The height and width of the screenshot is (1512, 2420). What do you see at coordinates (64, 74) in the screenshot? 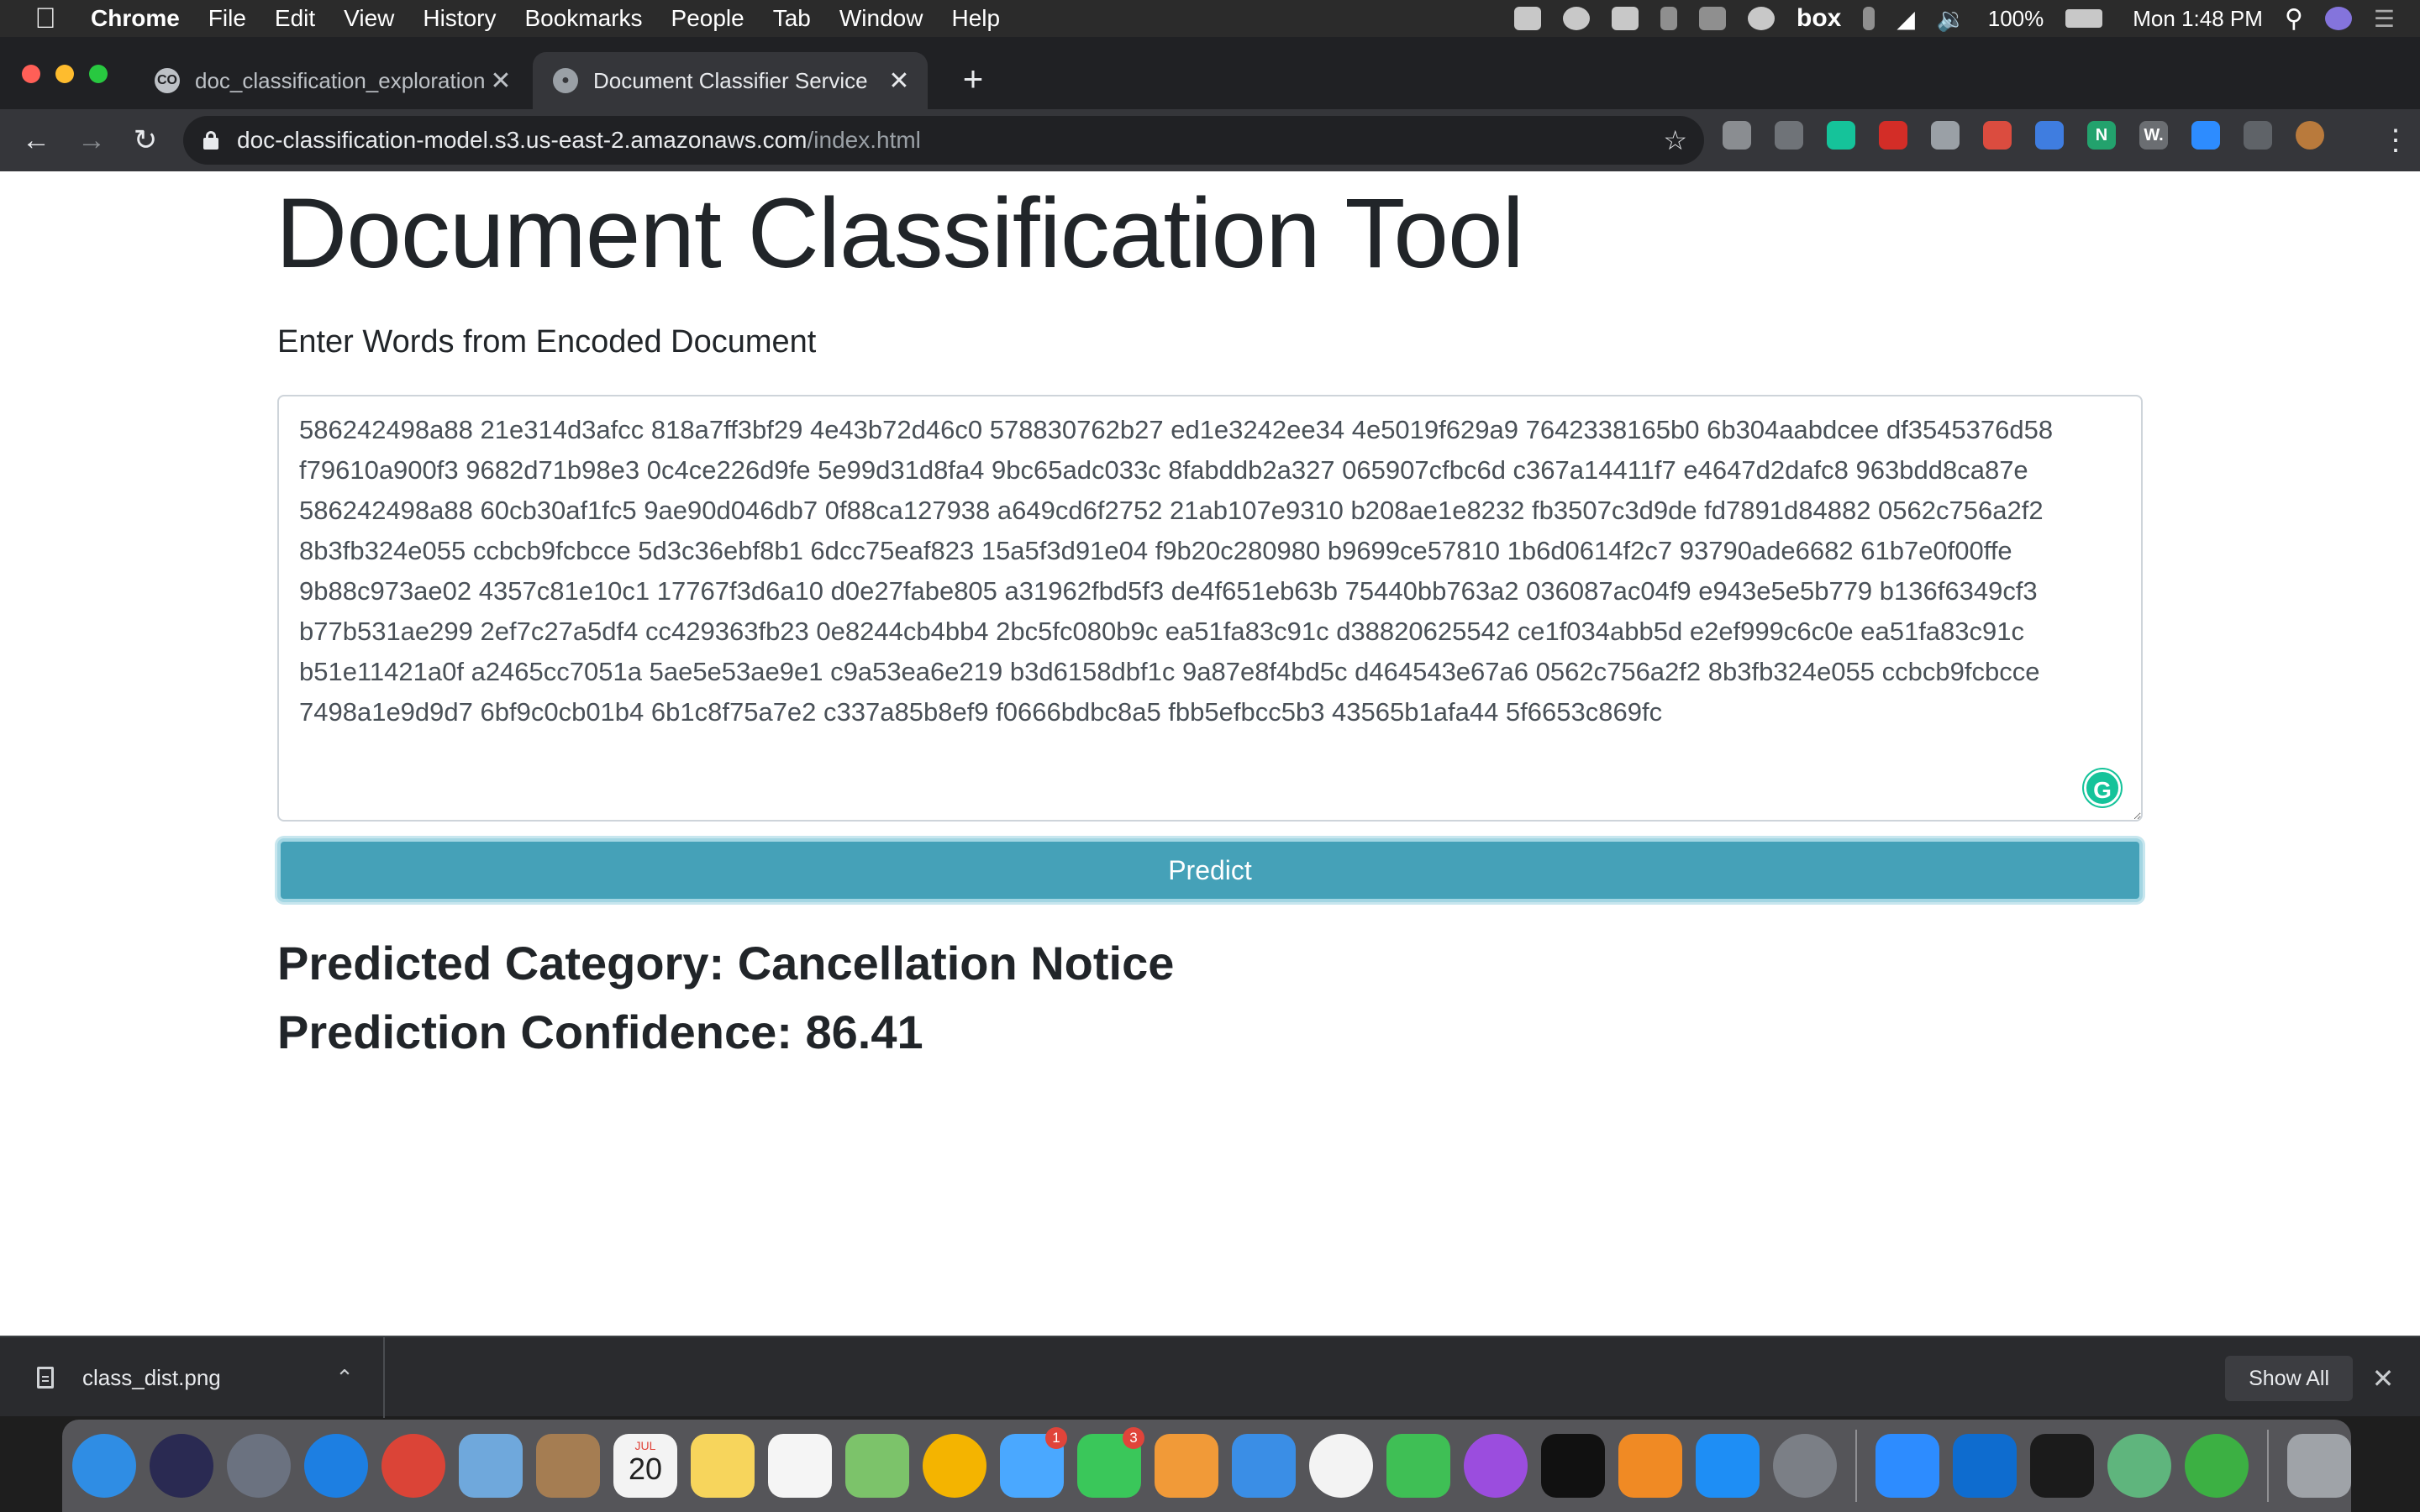
I see `window-minimize-button` at bounding box center [64, 74].